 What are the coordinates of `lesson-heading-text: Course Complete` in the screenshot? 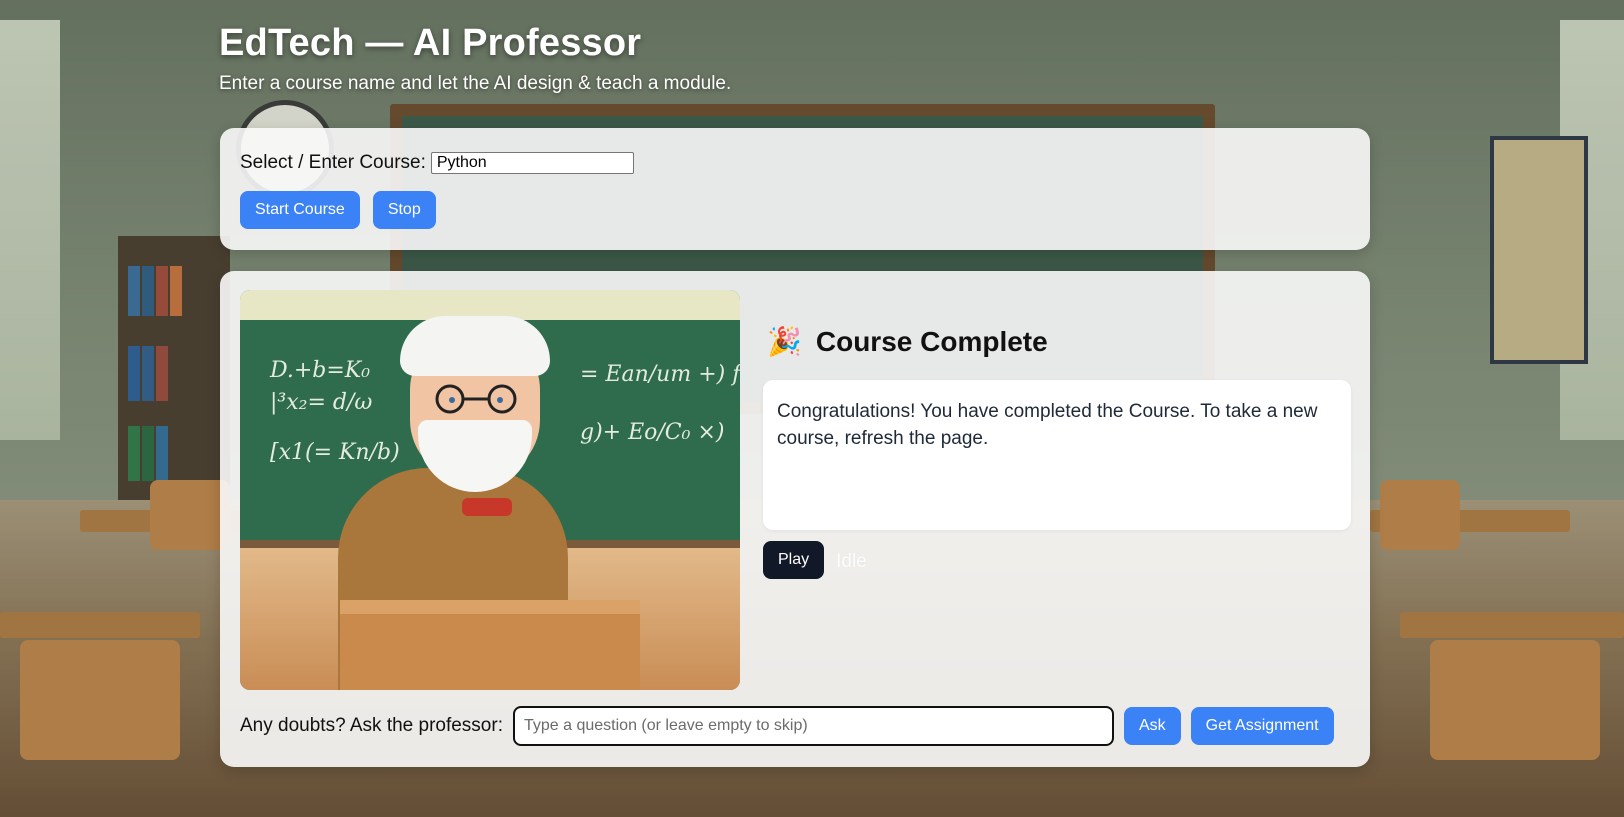 It's located at (931, 341).